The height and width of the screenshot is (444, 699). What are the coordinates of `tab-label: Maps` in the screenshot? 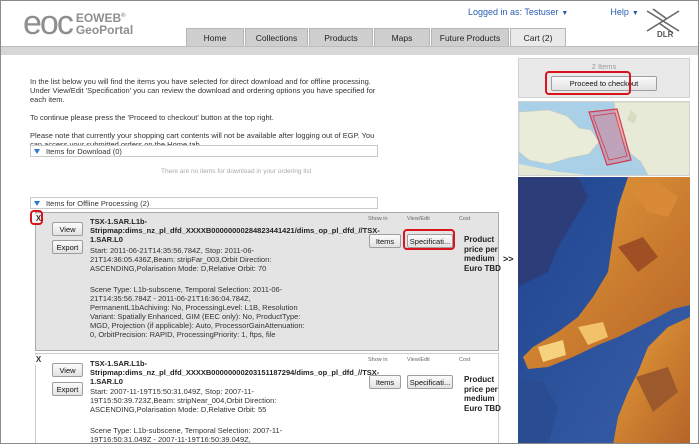 It's located at (402, 37).